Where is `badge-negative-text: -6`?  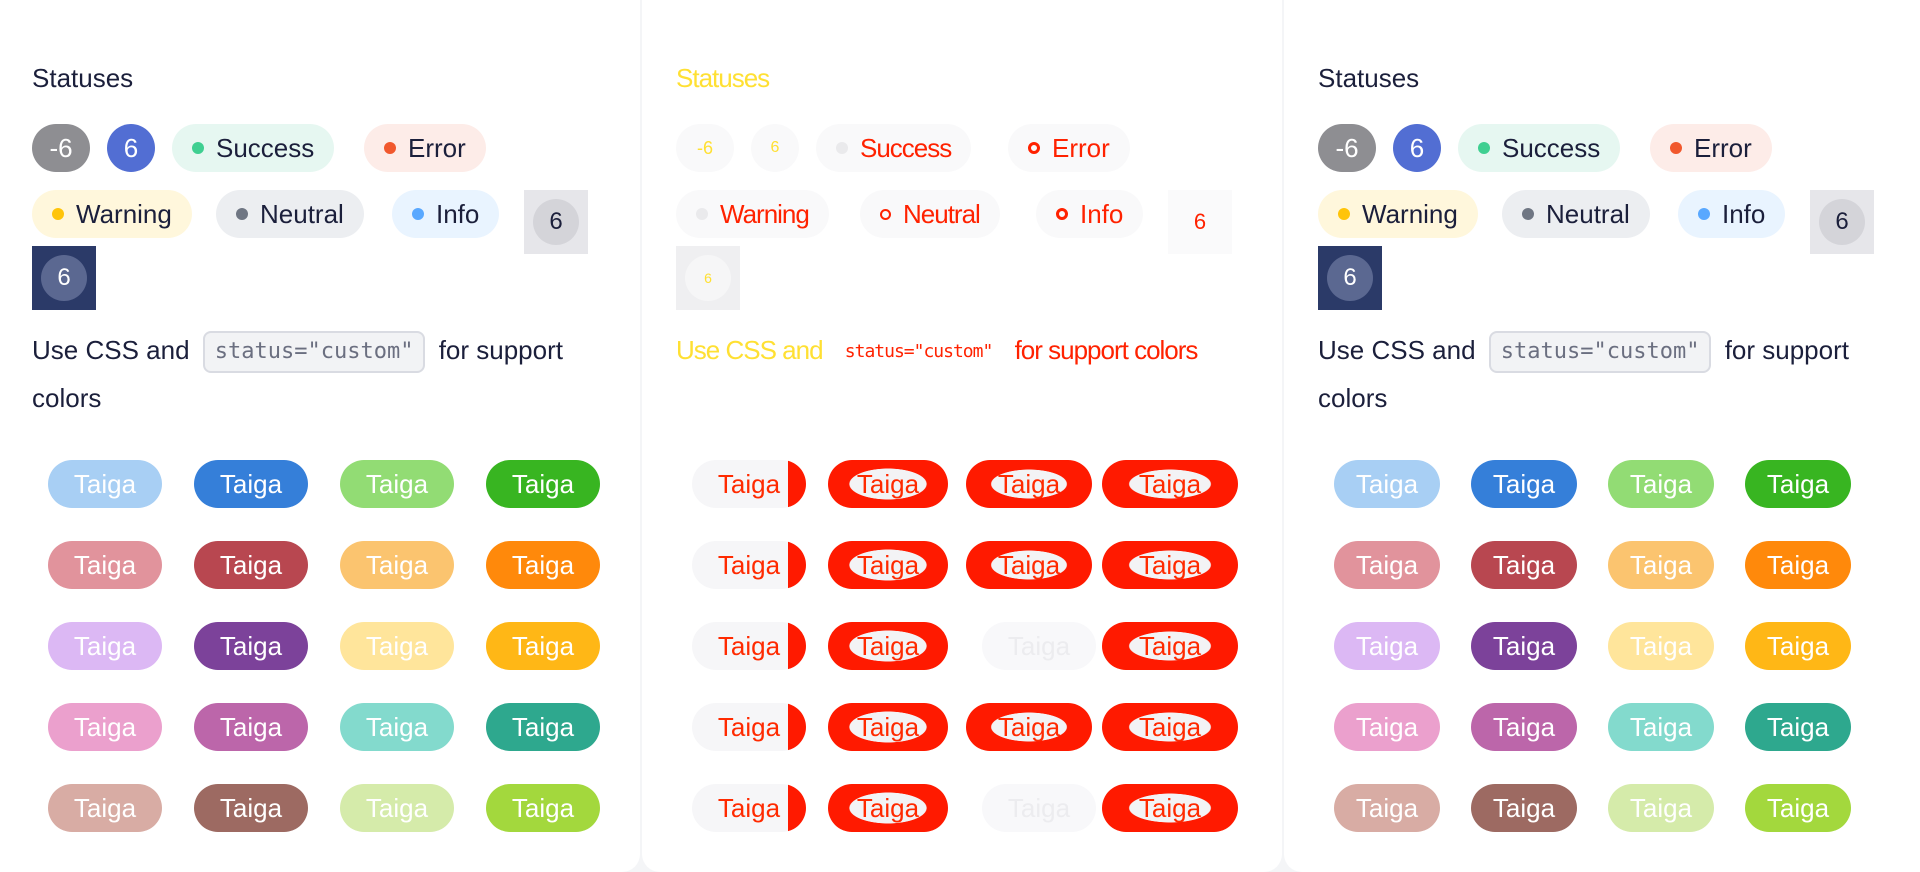
badge-negative-text: -6 is located at coordinates (1347, 148).